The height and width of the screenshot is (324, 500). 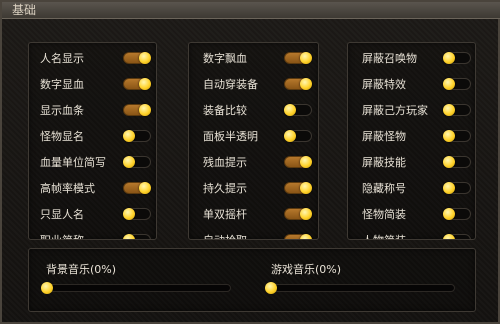 I want to click on setting-row: 屏蔽召唤物, so click(x=411, y=58).